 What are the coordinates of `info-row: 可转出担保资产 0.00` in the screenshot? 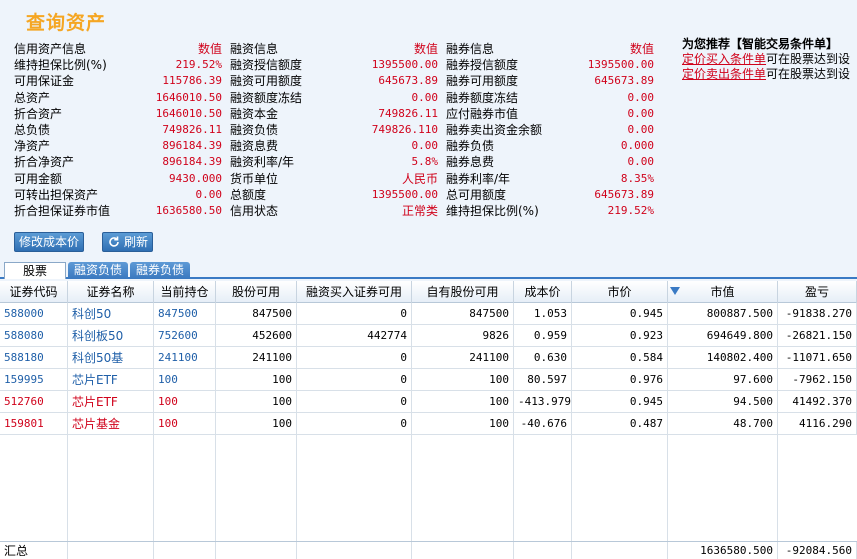 It's located at (118, 195).